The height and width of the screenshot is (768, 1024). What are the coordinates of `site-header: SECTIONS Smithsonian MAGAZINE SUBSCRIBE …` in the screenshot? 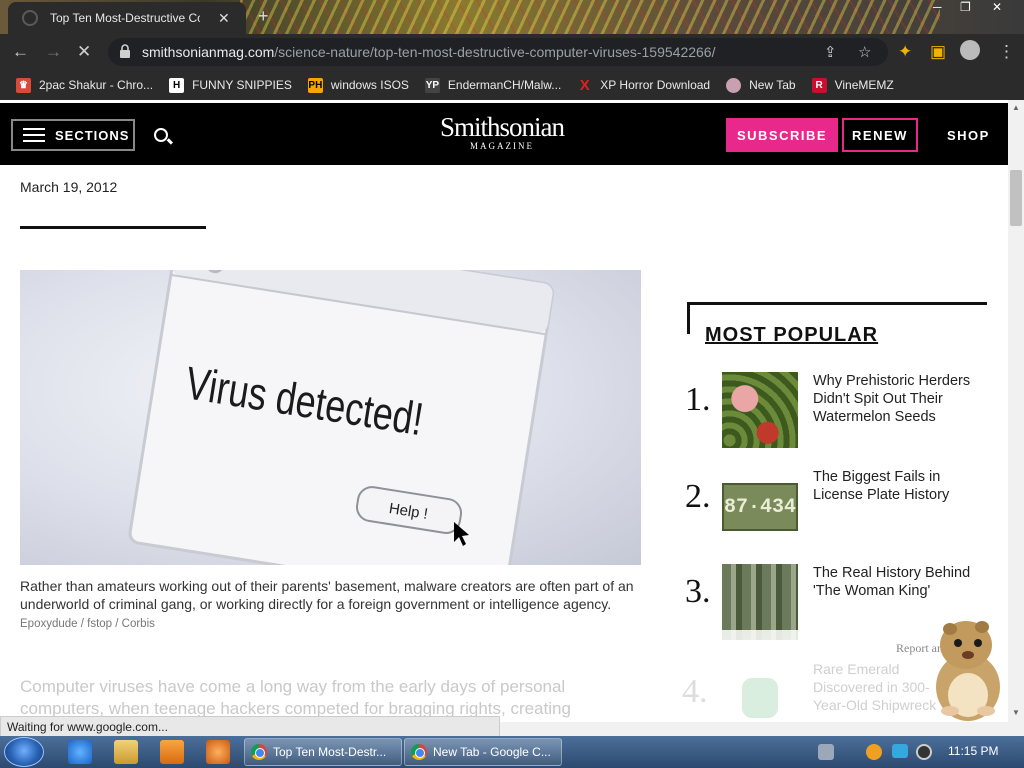 It's located at (504, 134).